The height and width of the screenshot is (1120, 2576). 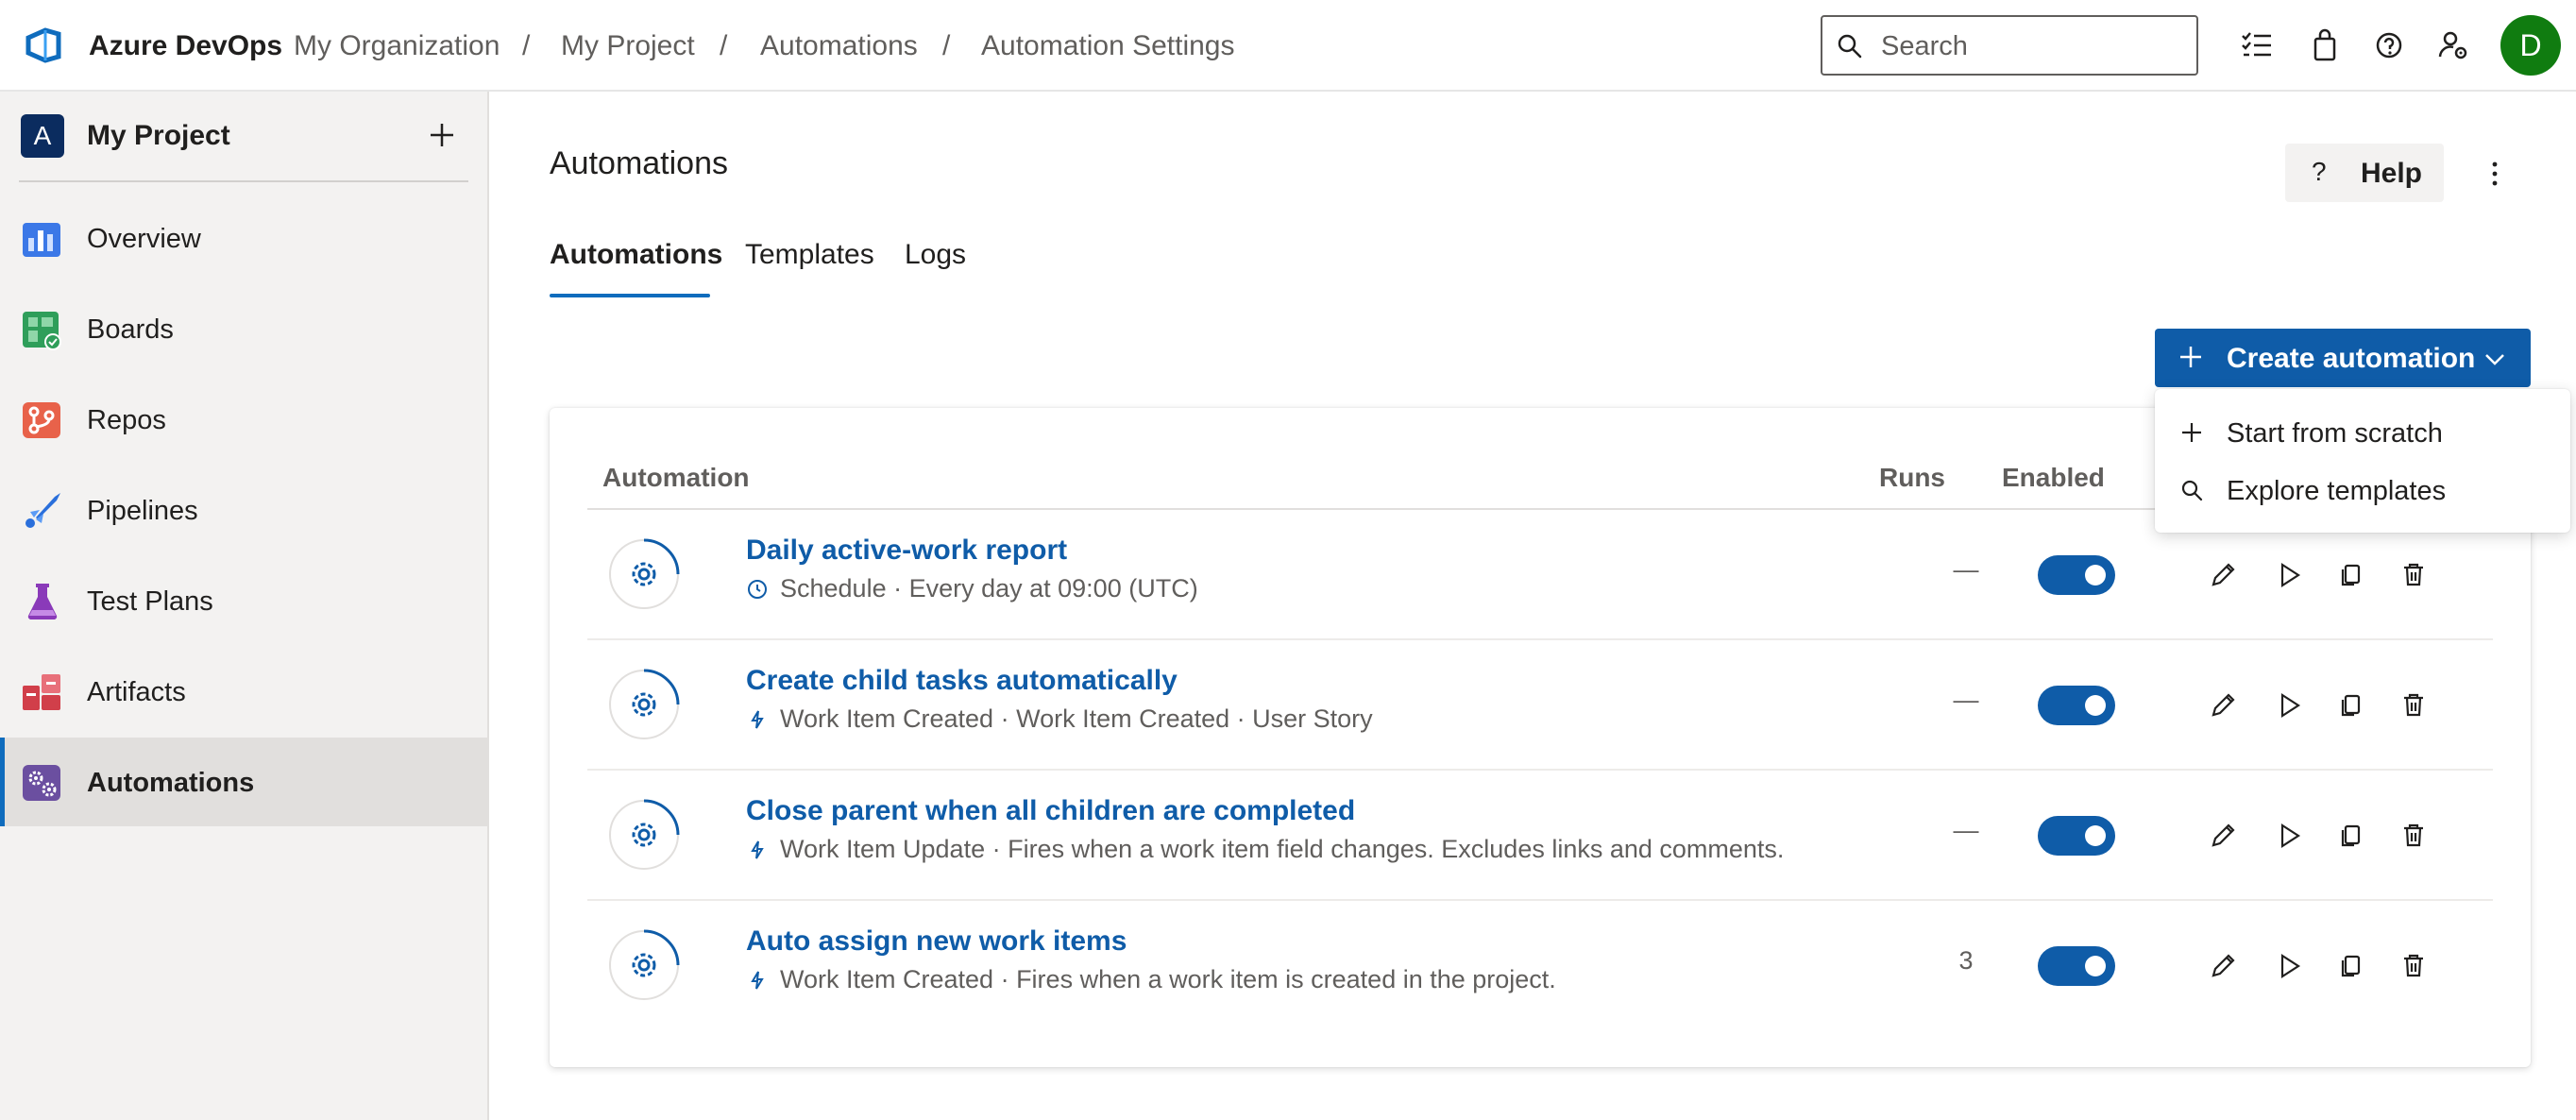 I want to click on tab-templates: Templates, so click(x=809, y=255).